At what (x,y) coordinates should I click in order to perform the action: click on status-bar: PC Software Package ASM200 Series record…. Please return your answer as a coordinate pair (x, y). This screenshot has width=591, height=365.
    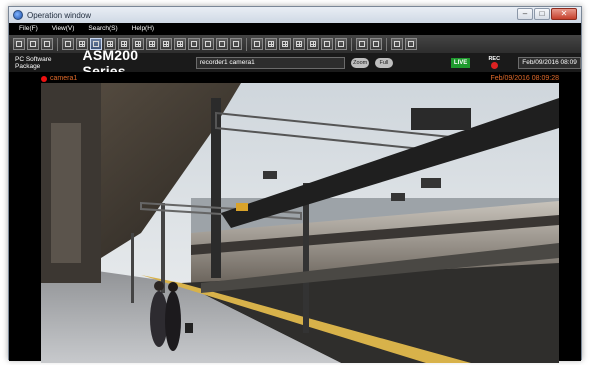
    Looking at the image, I should click on (295, 63).